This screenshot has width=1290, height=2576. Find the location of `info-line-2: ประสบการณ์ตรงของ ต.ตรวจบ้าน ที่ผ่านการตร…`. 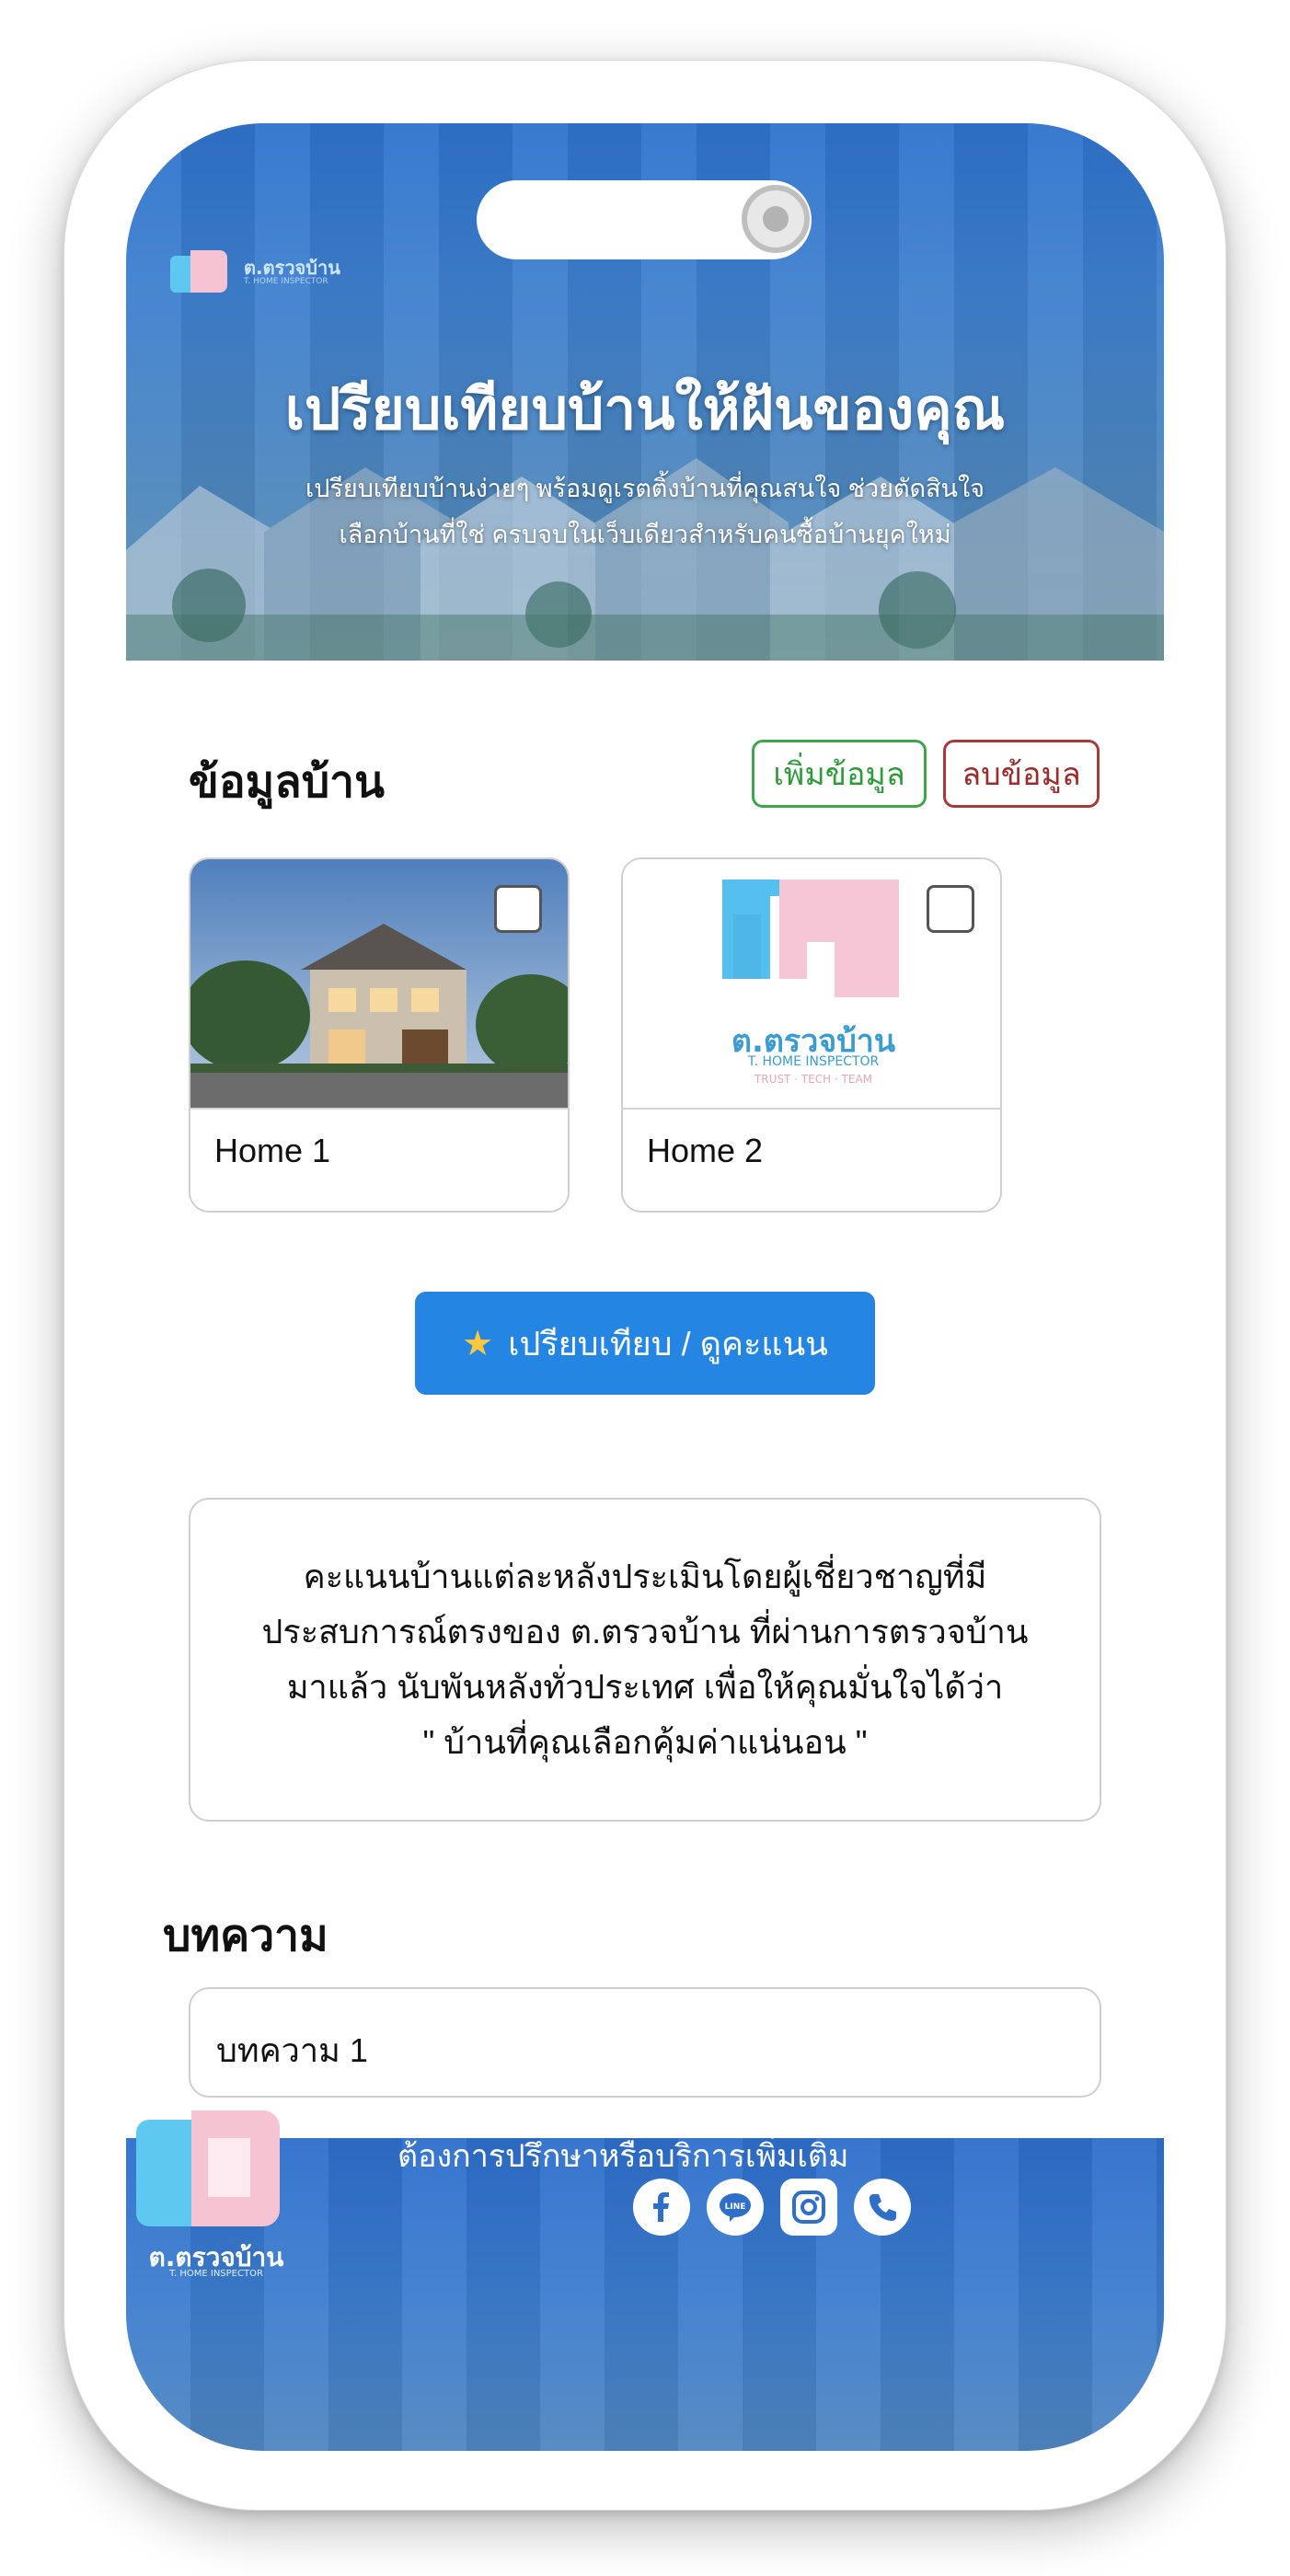

info-line-2: ประสบการณ์ตรงของ ต.ตรวจบ้าน ที่ผ่านการตร… is located at coordinates (645, 1631).